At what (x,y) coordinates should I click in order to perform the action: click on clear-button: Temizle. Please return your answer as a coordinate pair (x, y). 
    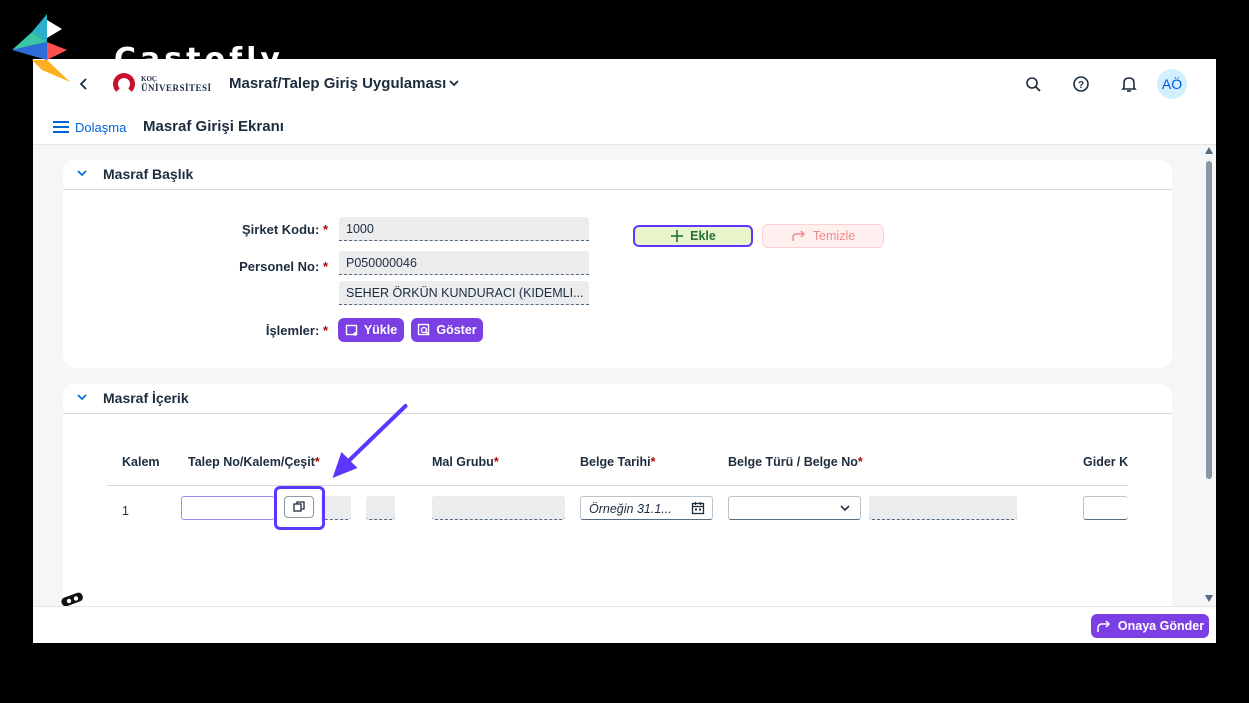
    Looking at the image, I should click on (823, 236).